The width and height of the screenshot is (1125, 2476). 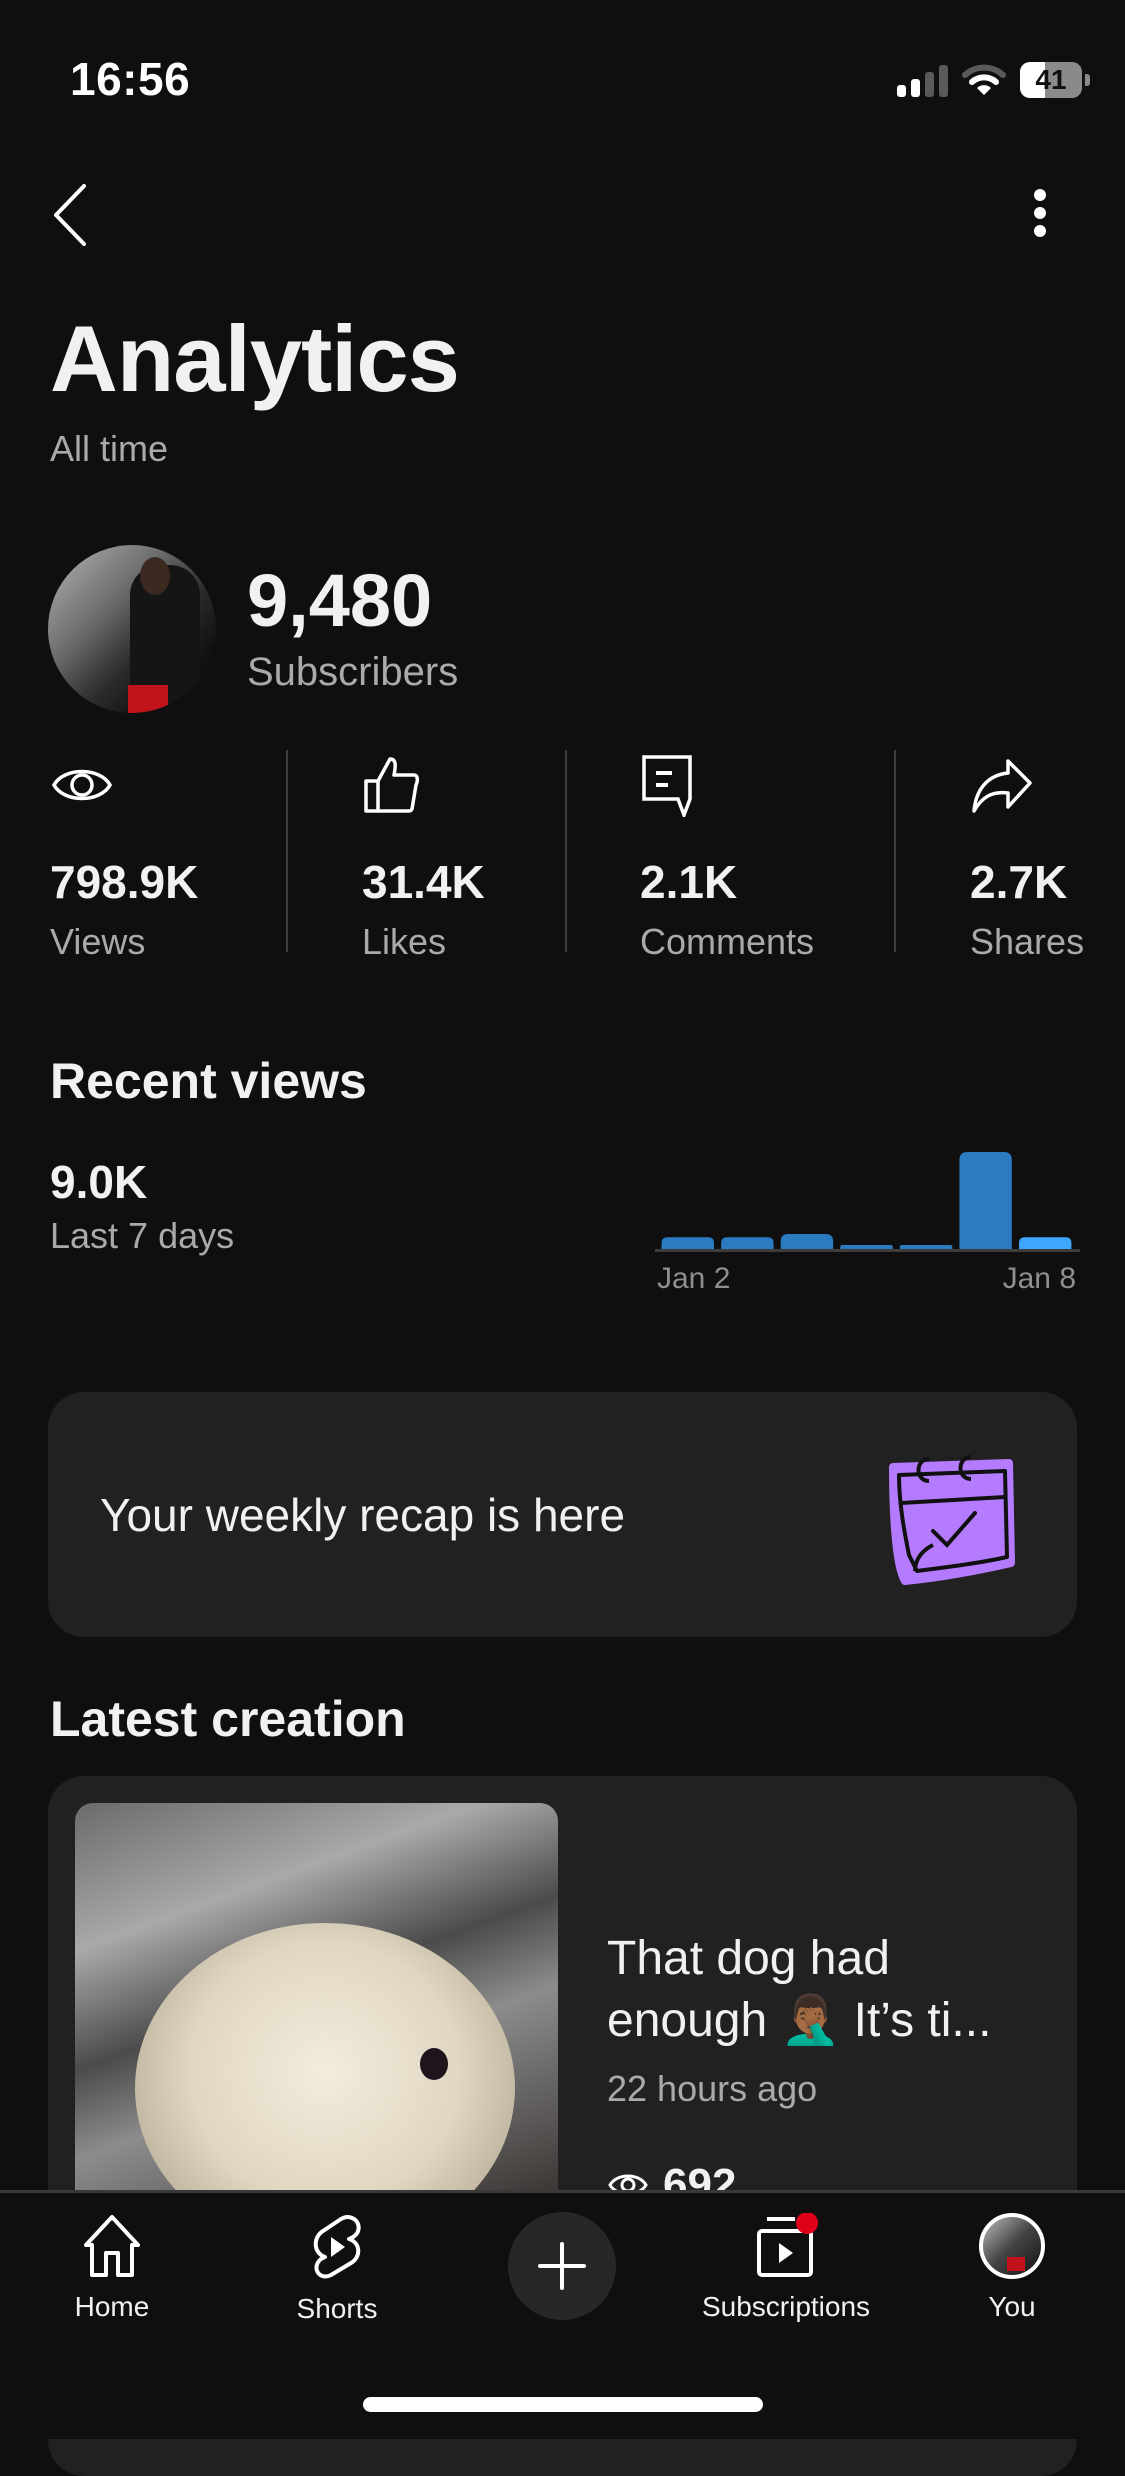 I want to click on comment-icon, so click(x=667, y=786).